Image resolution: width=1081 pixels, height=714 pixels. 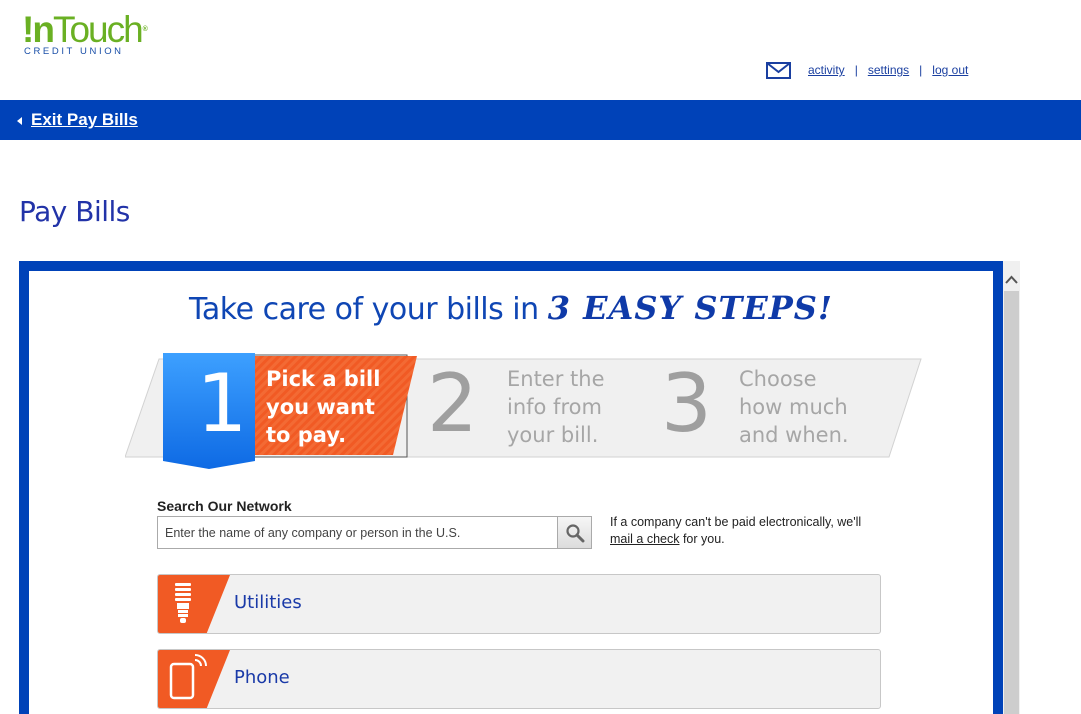 I want to click on headline-emphasis: 3 EASY STEPS!, so click(x=690, y=308).